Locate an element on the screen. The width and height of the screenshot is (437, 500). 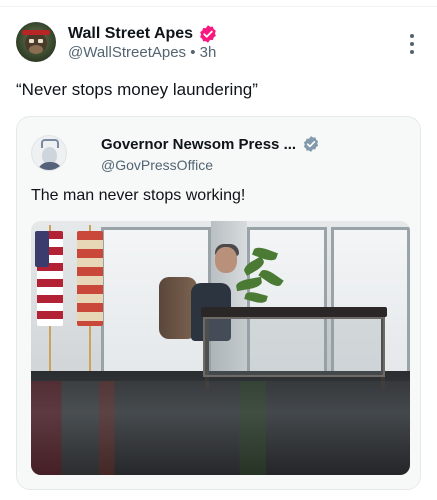
more-options-button is located at coordinates (412, 44).